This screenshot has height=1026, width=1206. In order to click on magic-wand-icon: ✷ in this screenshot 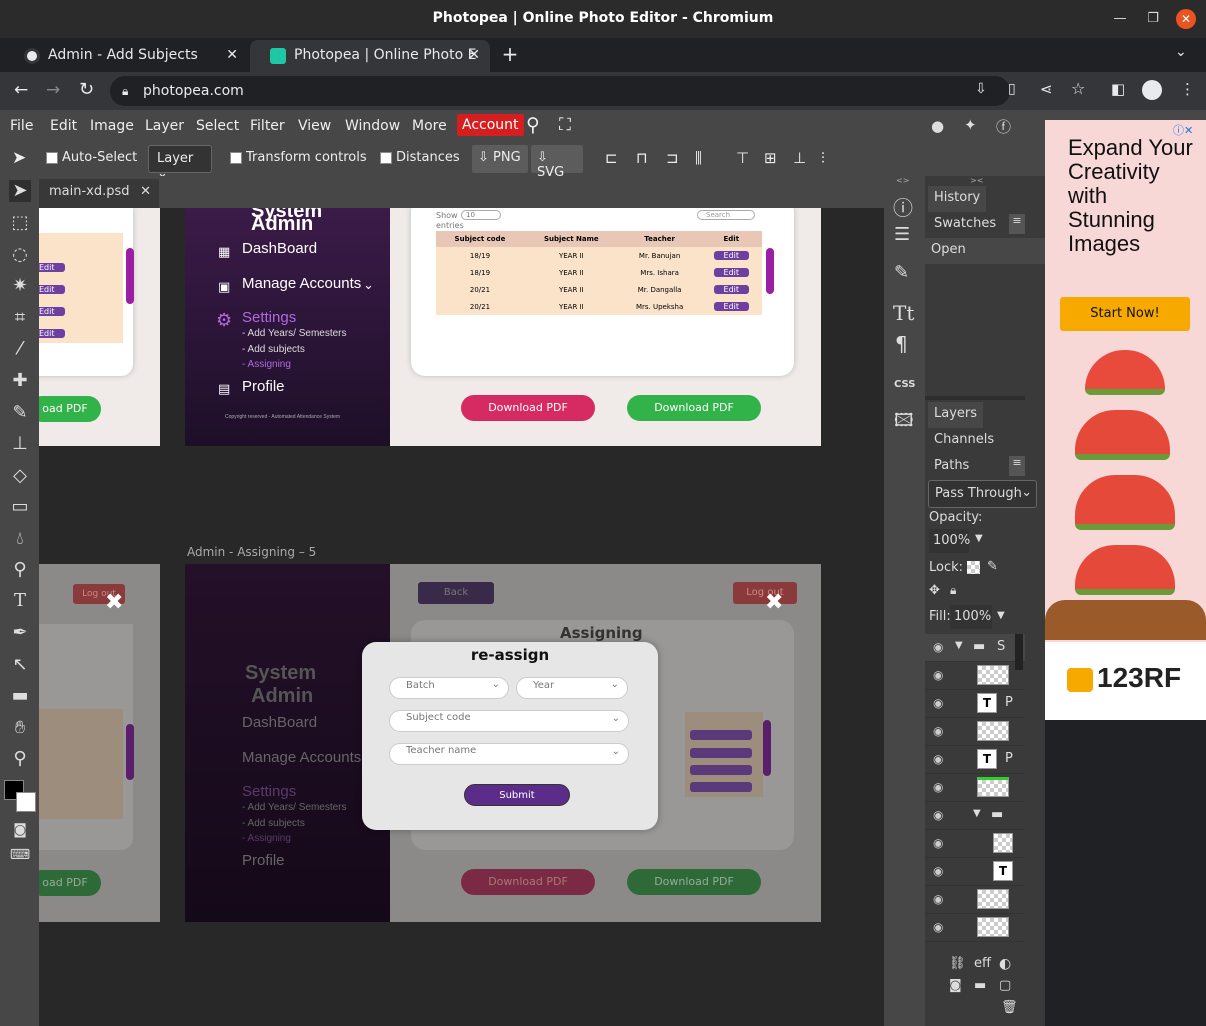, I will do `click(20, 286)`.